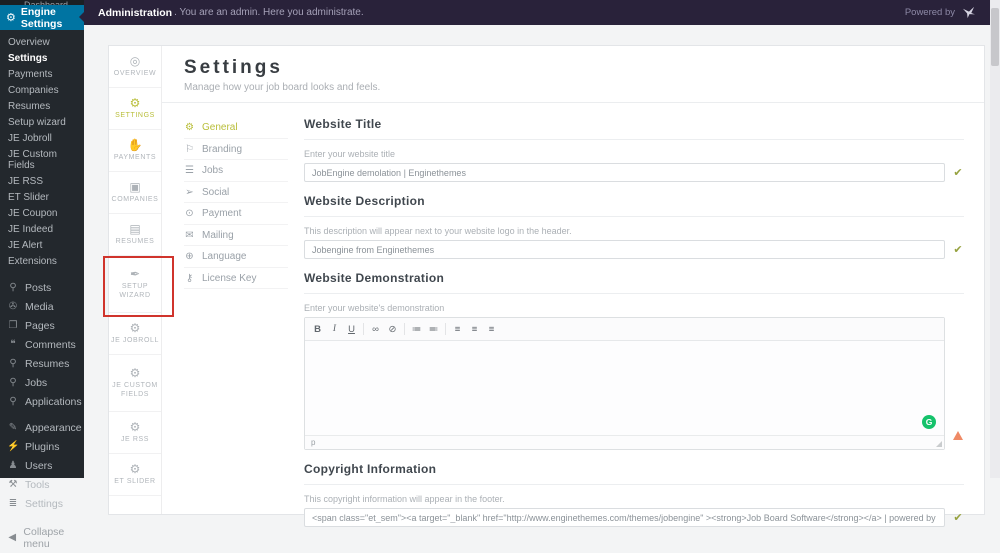  What do you see at coordinates (42, 261) in the screenshot?
I see `sidebar-item-extensions: Extensions` at bounding box center [42, 261].